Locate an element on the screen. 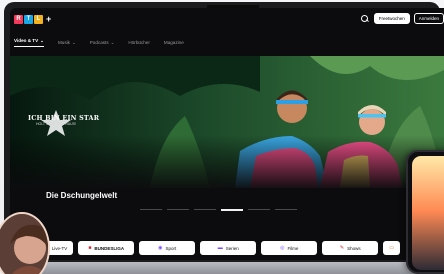 The width and height of the screenshot is (444, 274). nav-item-video-tv: Video & TV ⌄ is located at coordinates (29, 42).